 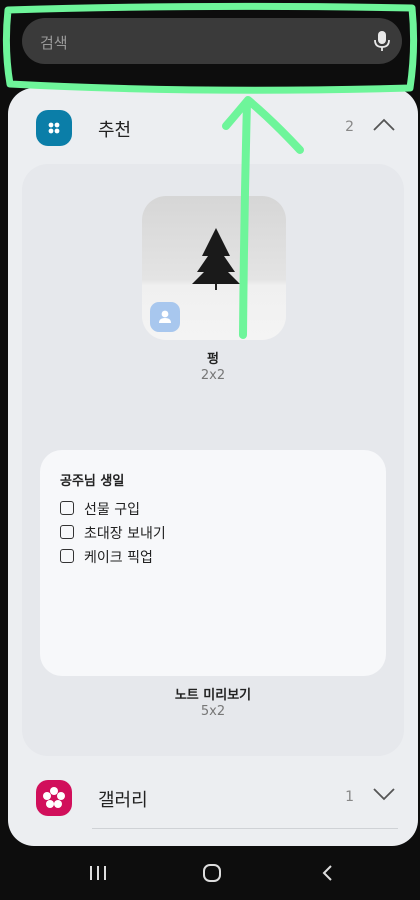 What do you see at coordinates (165, 317) in the screenshot?
I see `contact-badge-icon` at bounding box center [165, 317].